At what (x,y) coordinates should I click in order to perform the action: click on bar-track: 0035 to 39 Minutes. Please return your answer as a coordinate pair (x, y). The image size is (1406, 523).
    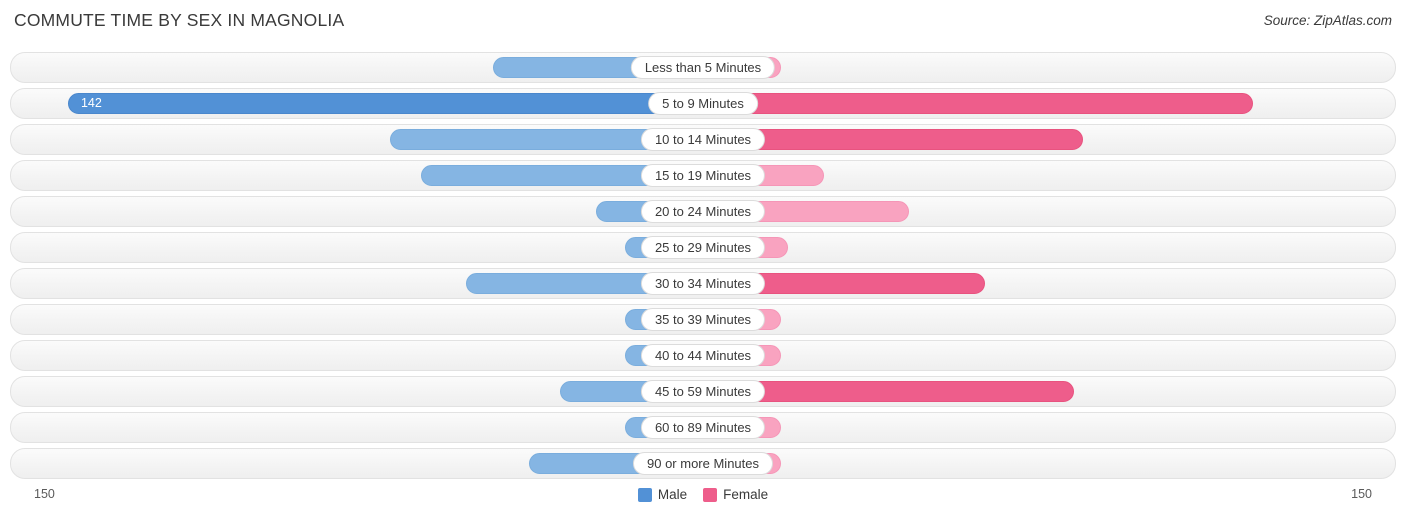
    Looking at the image, I should click on (703, 319).